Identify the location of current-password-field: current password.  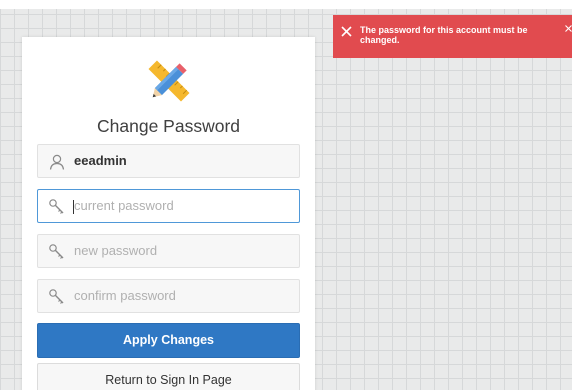
(168, 206).